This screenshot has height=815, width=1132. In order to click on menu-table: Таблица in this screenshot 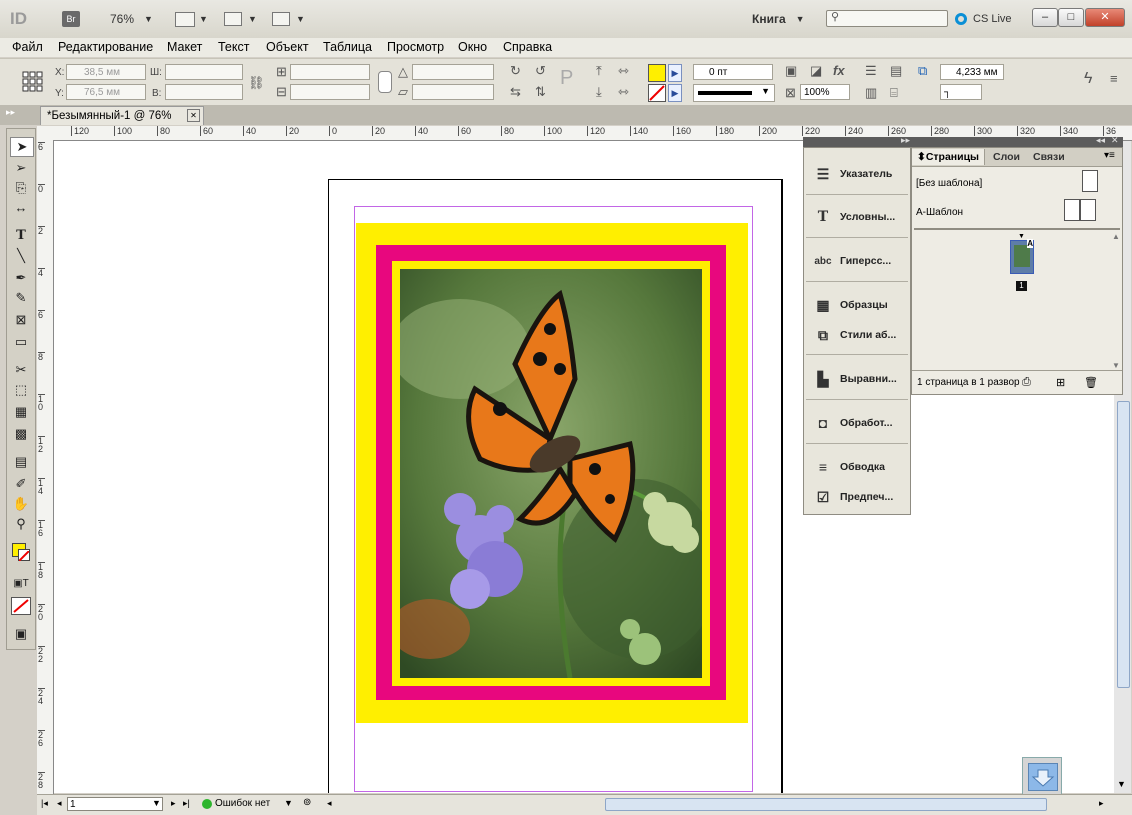, I will do `click(347, 47)`.